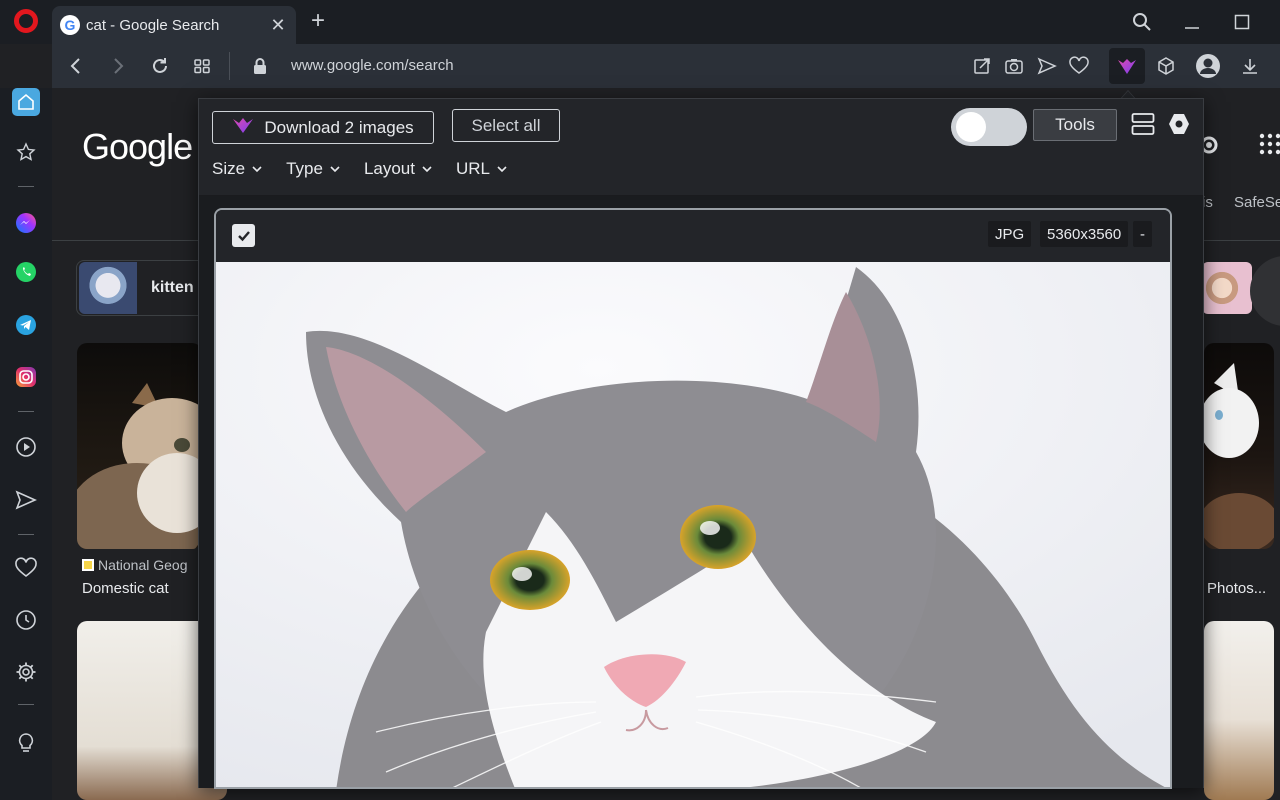 The height and width of the screenshot is (800, 1280). Describe the element at coordinates (372, 65) in the screenshot. I see `url-text: www.google.com/search` at that location.